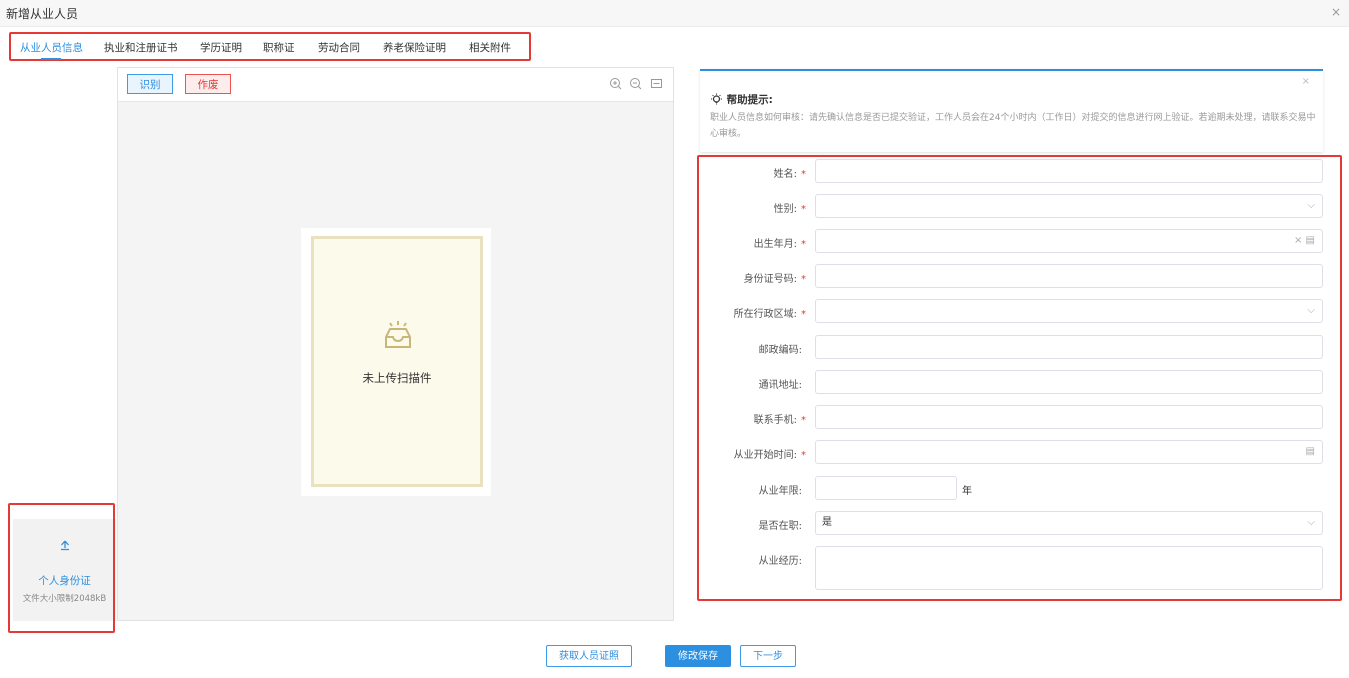 This screenshot has height=678, width=1349. I want to click on years-input, so click(886, 488).